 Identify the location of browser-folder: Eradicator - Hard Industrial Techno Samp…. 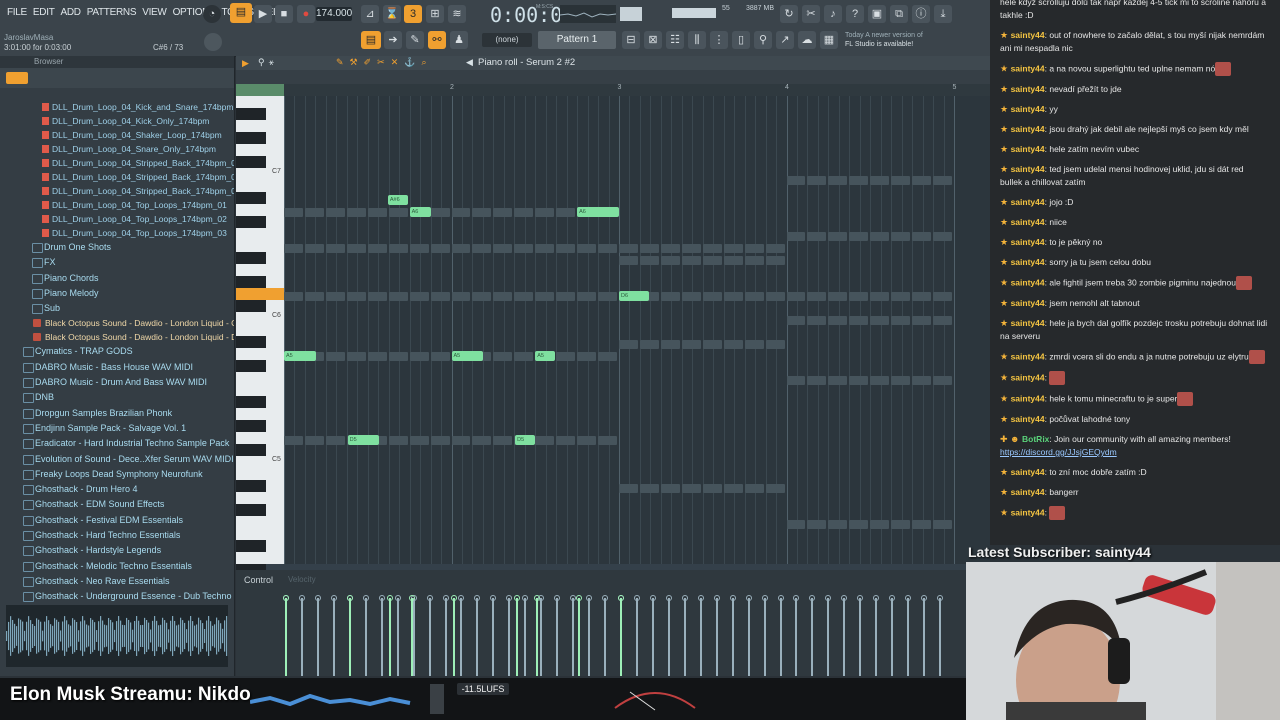
(117, 443).